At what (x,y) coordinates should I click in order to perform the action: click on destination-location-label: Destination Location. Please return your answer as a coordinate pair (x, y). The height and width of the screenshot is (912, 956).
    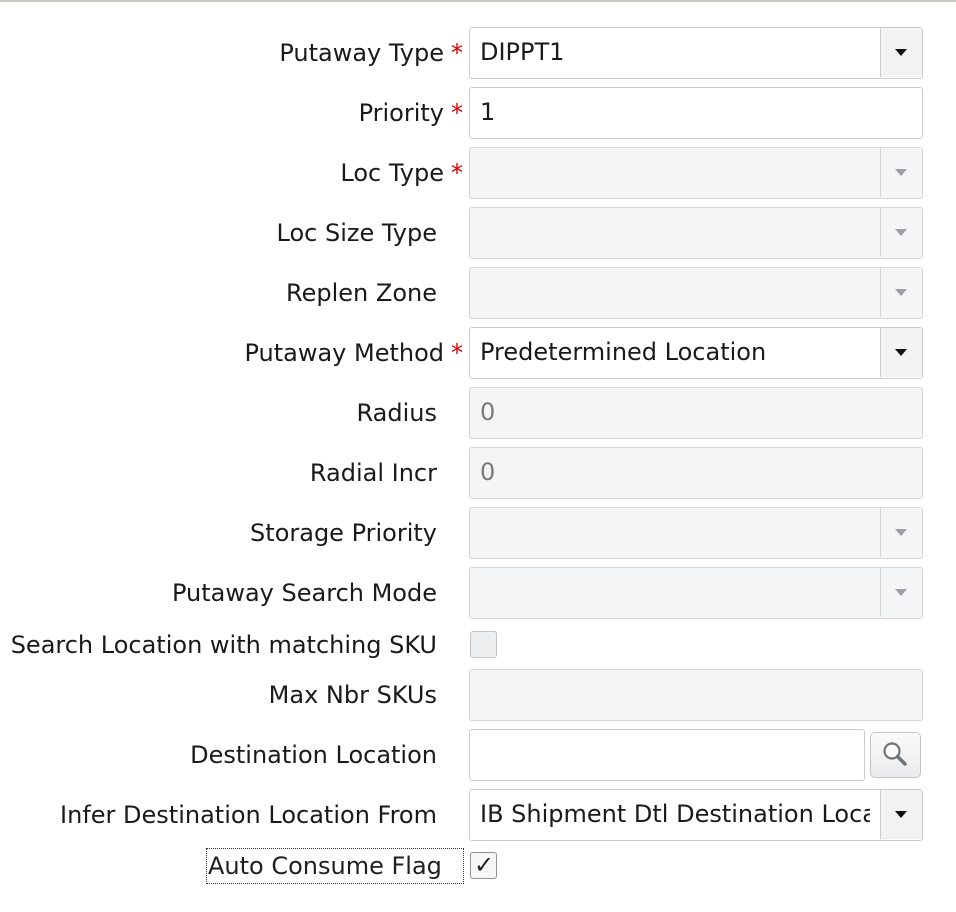
    Looking at the image, I should click on (313, 755).